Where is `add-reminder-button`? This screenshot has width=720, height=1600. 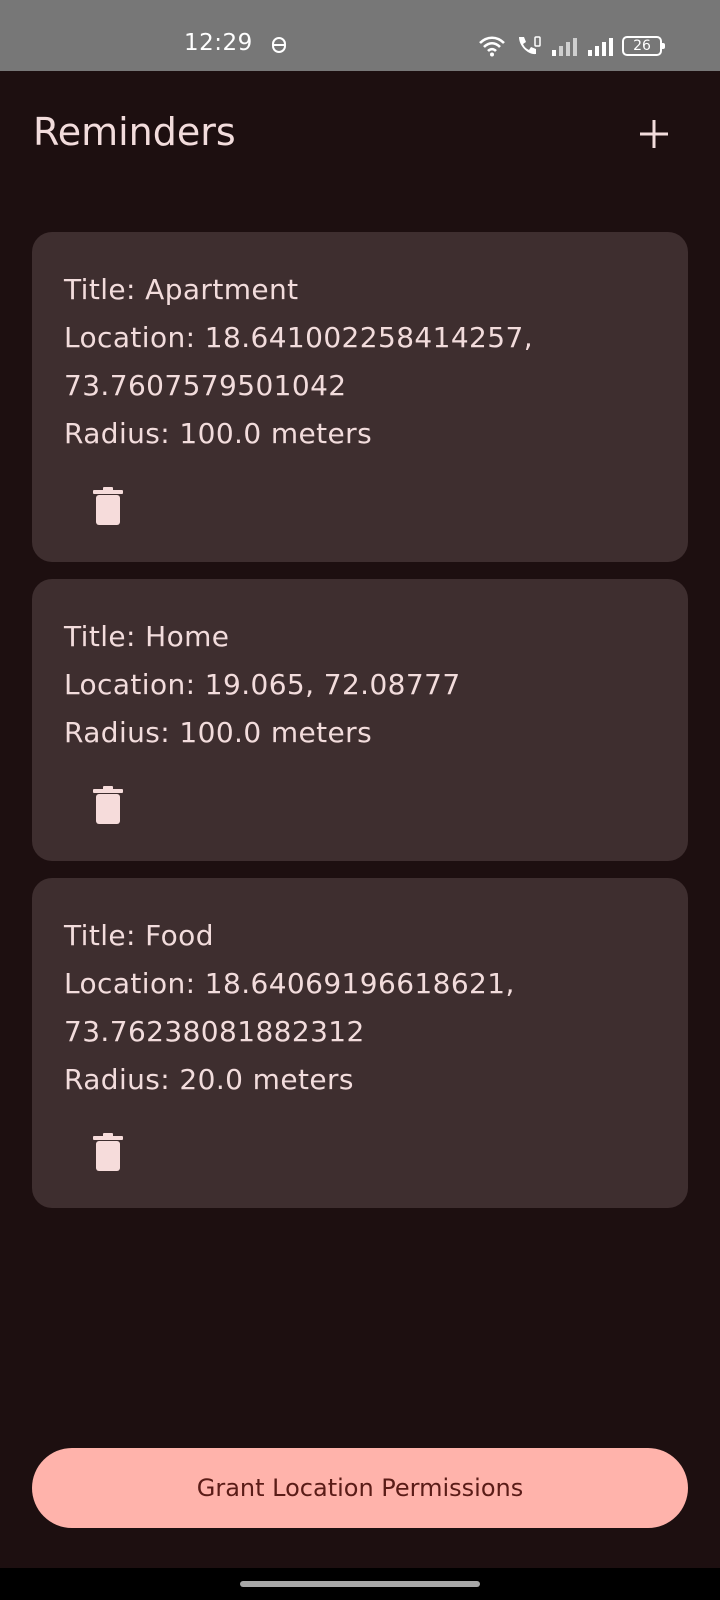 add-reminder-button is located at coordinates (654, 134).